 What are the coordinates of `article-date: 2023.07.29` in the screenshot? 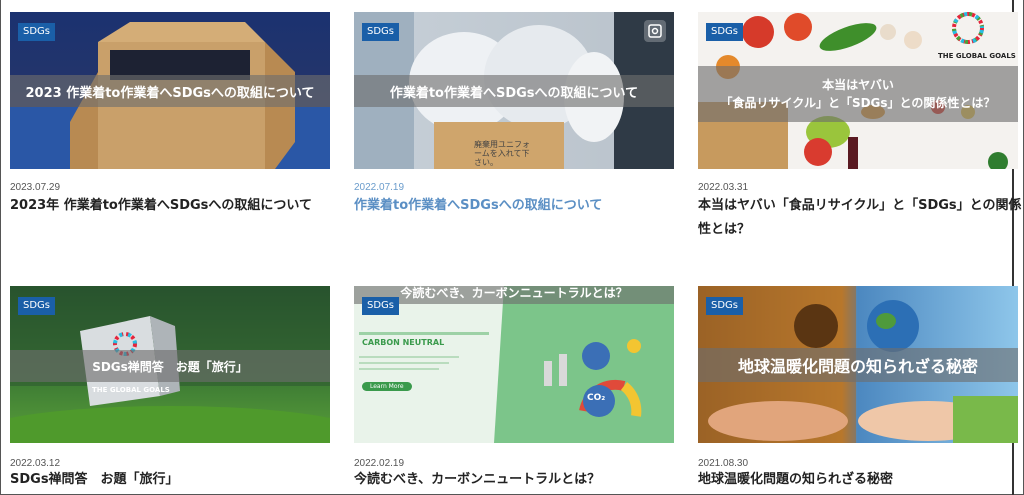 It's located at (35, 187).